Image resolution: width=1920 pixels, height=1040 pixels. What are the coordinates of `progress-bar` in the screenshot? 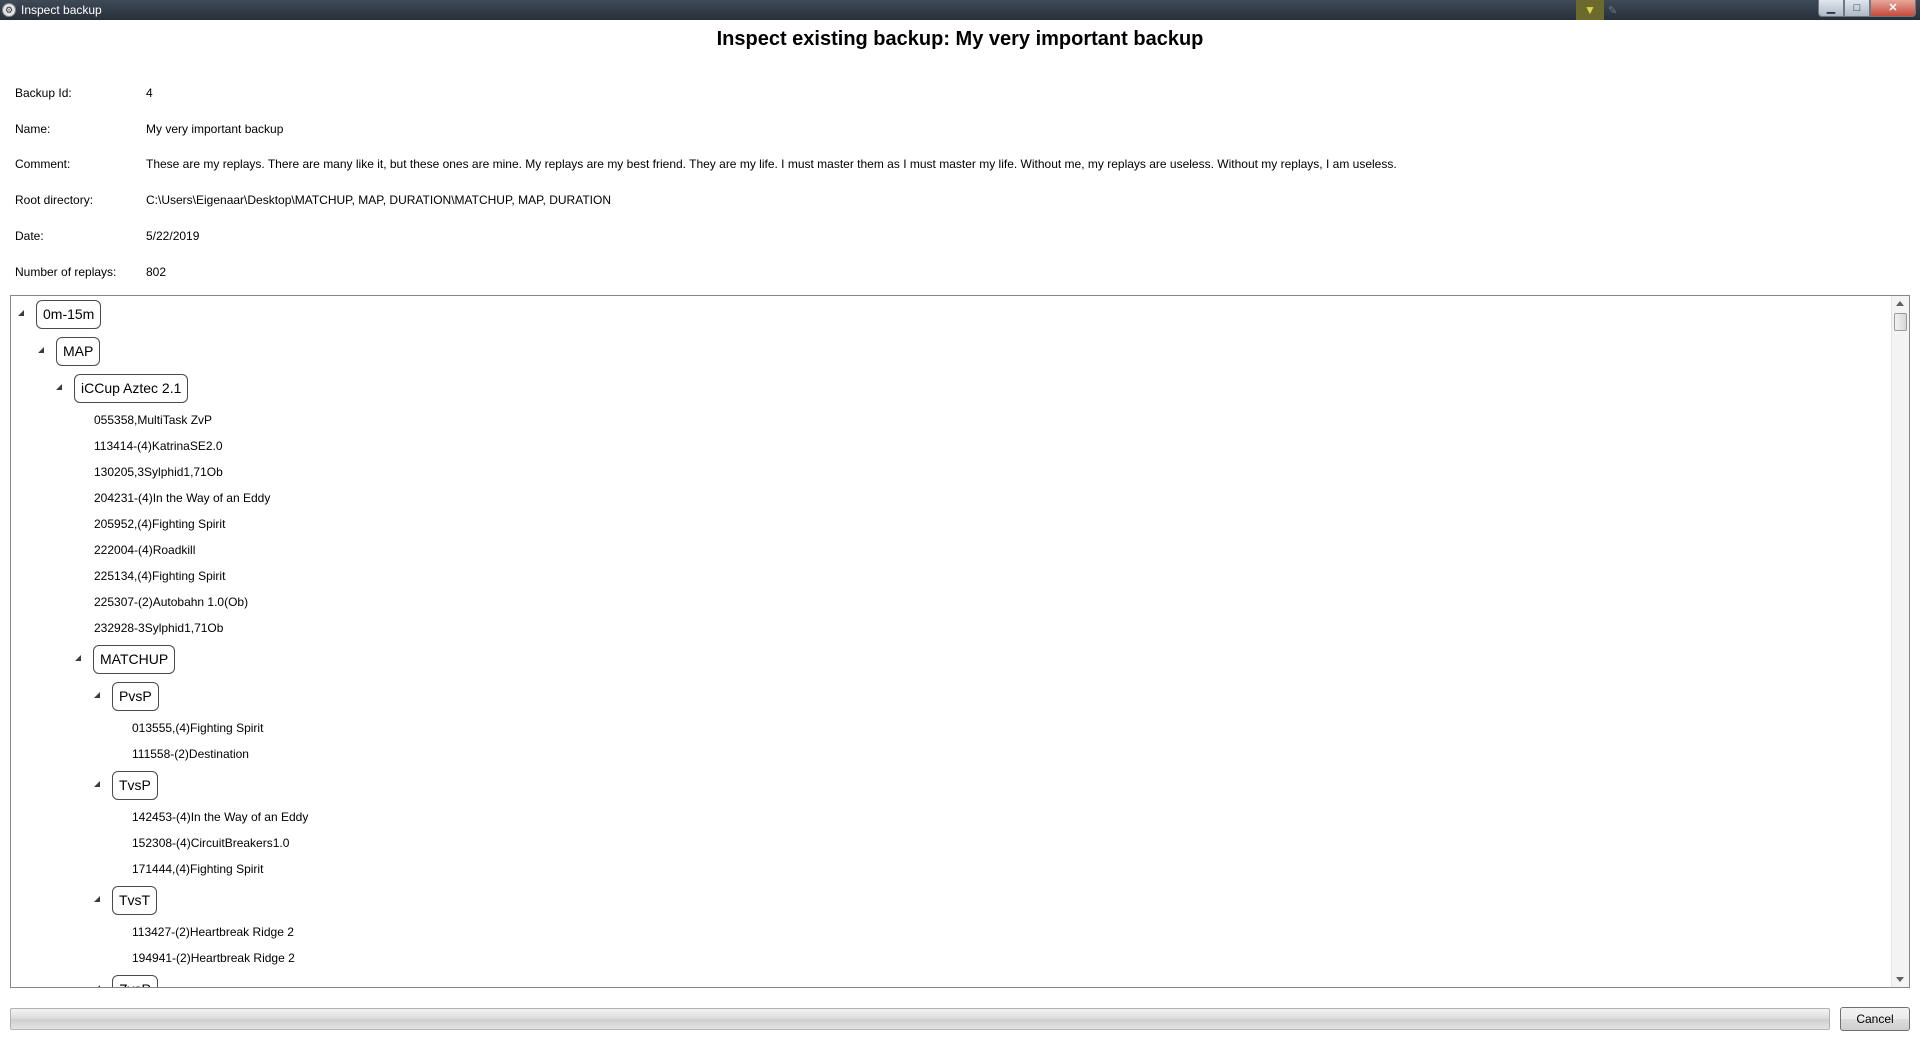 It's located at (920, 1019).